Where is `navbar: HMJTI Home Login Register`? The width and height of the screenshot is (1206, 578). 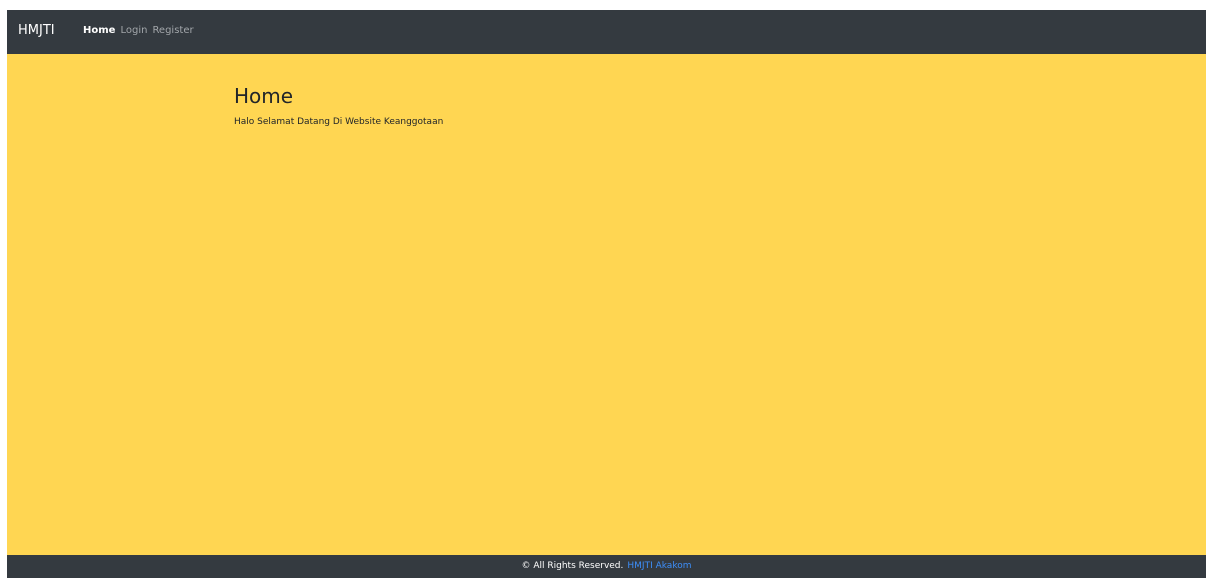
navbar: HMJTI Home Login Register is located at coordinates (606, 32).